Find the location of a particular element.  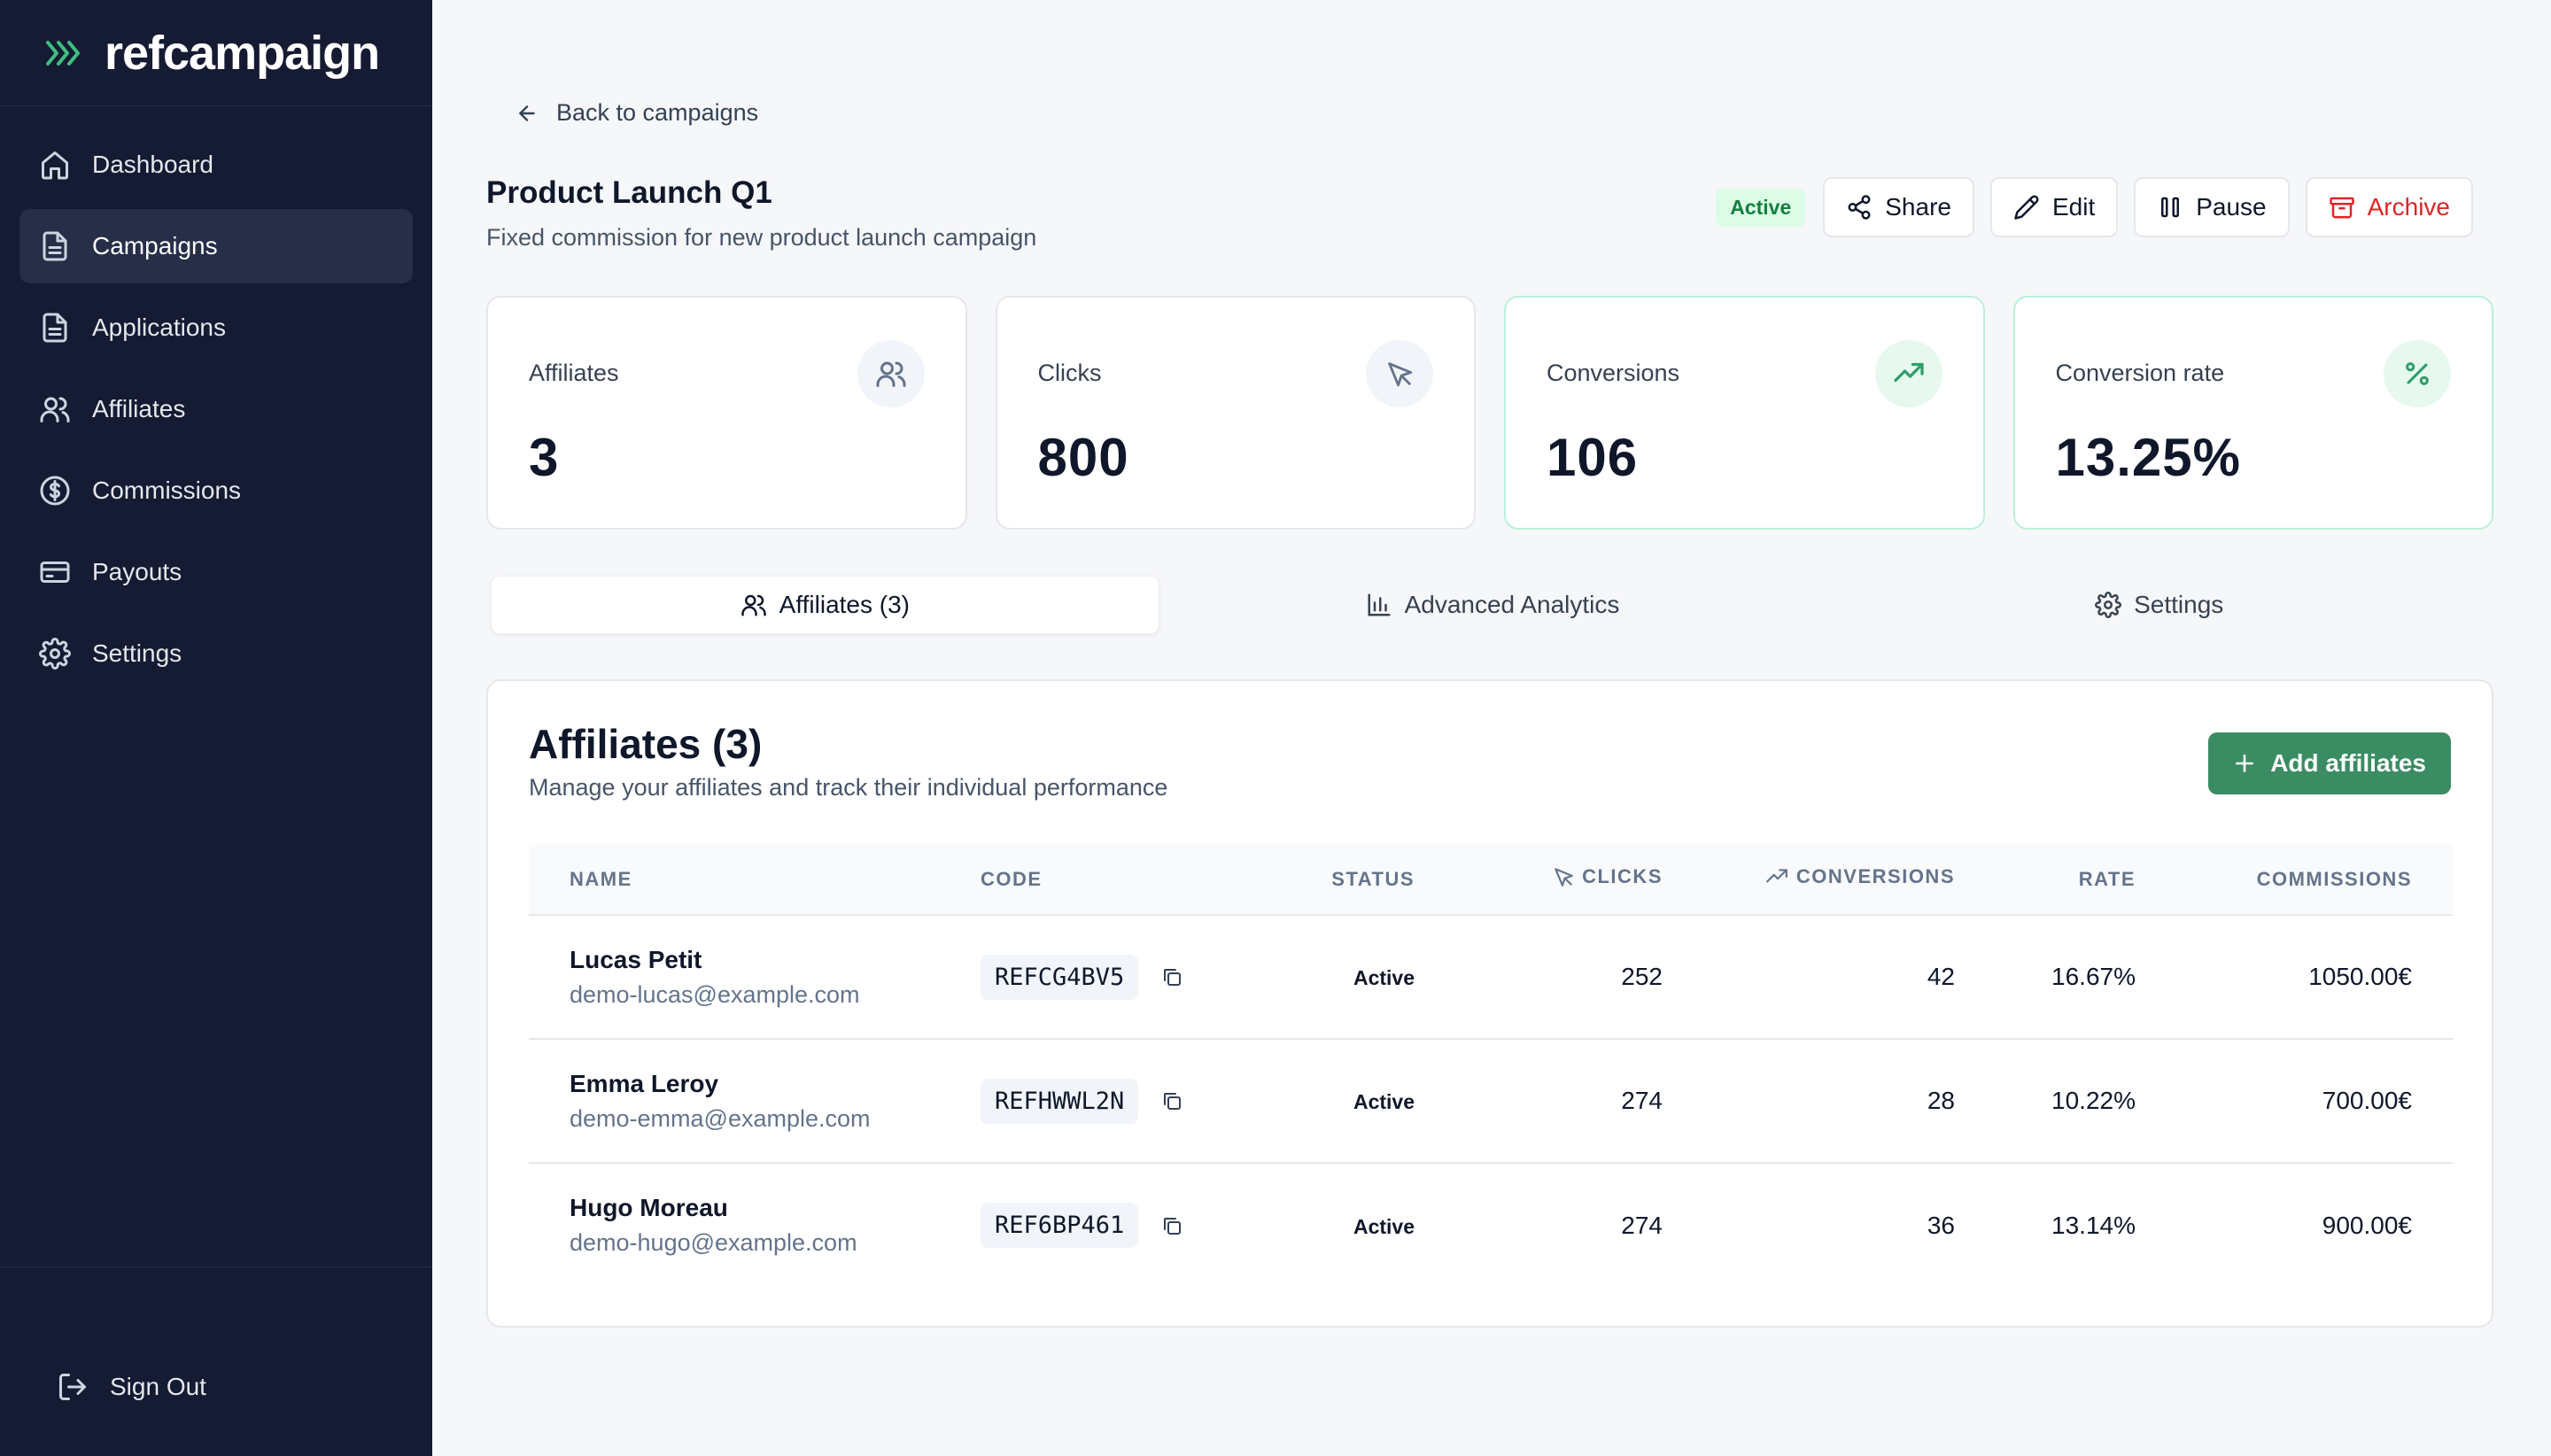

add-affiliates-button: Add affiliates is located at coordinates (2330, 763).